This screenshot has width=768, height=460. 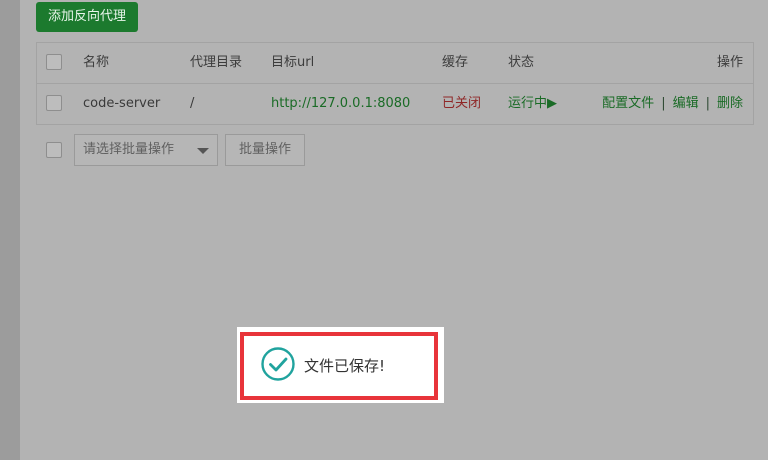 I want to click on select-all-checkbox, so click(x=54, y=62).